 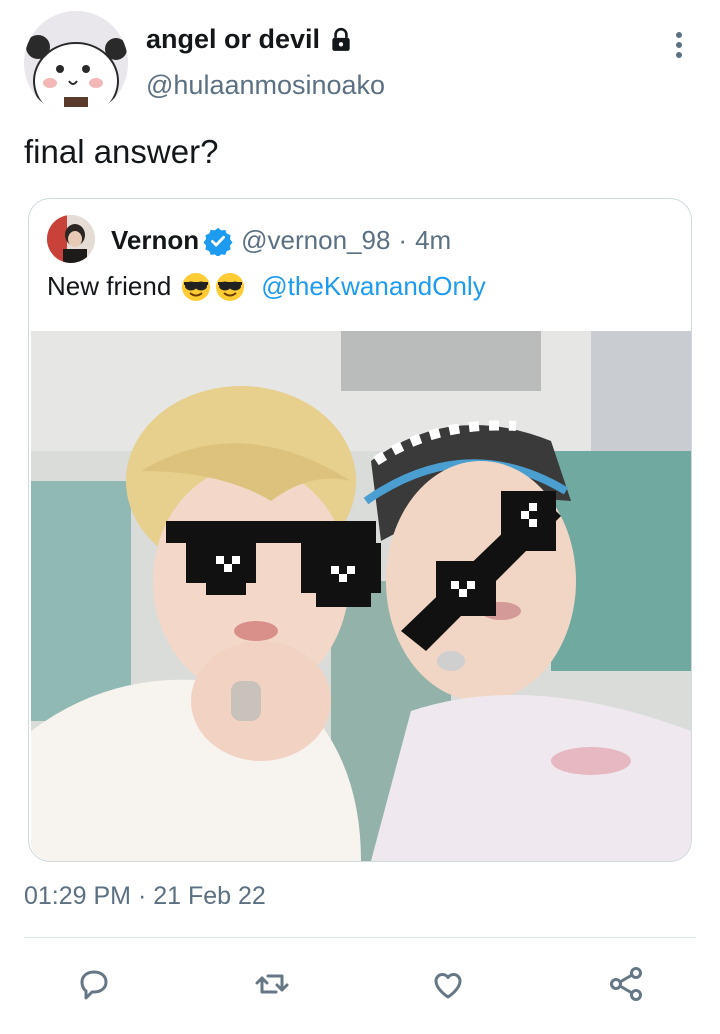 What do you see at coordinates (341, 40) in the screenshot?
I see `lock-icon` at bounding box center [341, 40].